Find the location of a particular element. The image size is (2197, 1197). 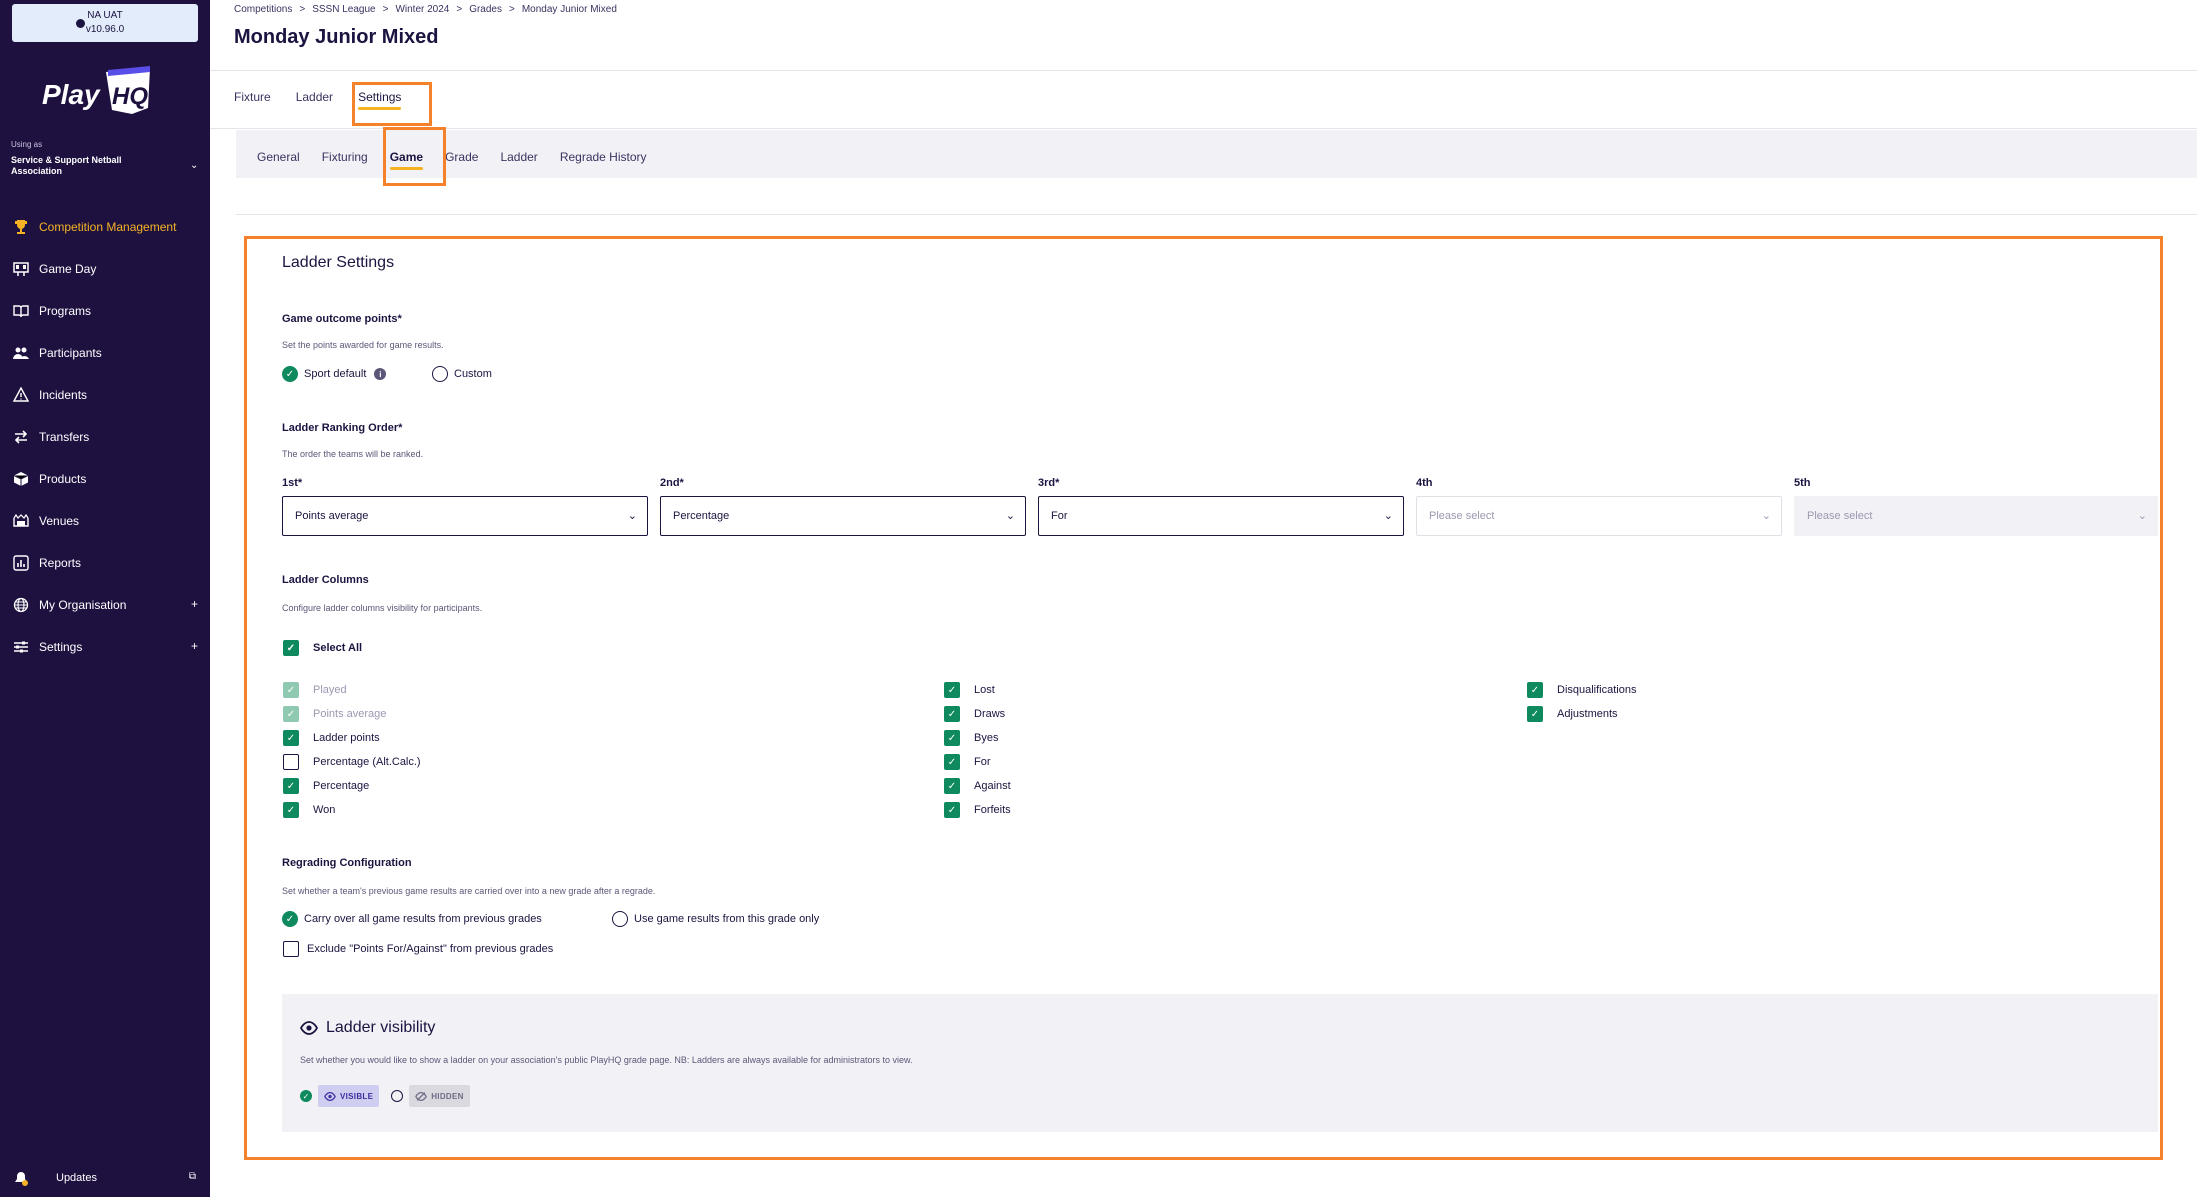

checkbox-adjustments: ✓ Adjustments is located at coordinates (1572, 714).